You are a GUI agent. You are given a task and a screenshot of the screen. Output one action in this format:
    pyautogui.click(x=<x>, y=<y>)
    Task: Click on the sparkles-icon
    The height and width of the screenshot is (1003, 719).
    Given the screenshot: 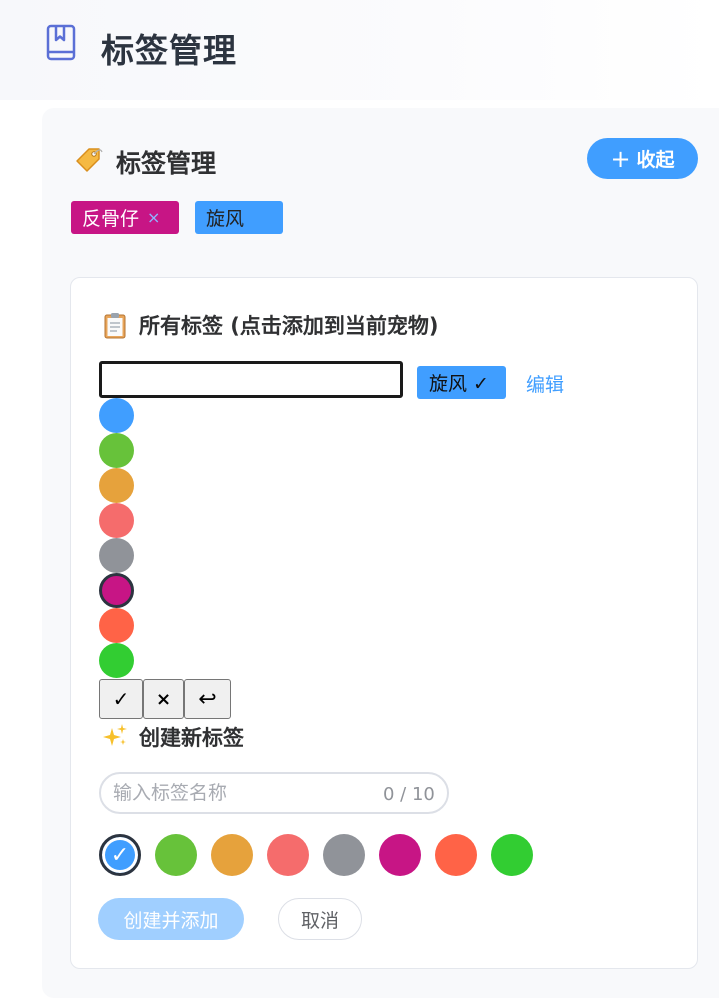 What is the action you would take?
    pyautogui.click(x=115, y=735)
    